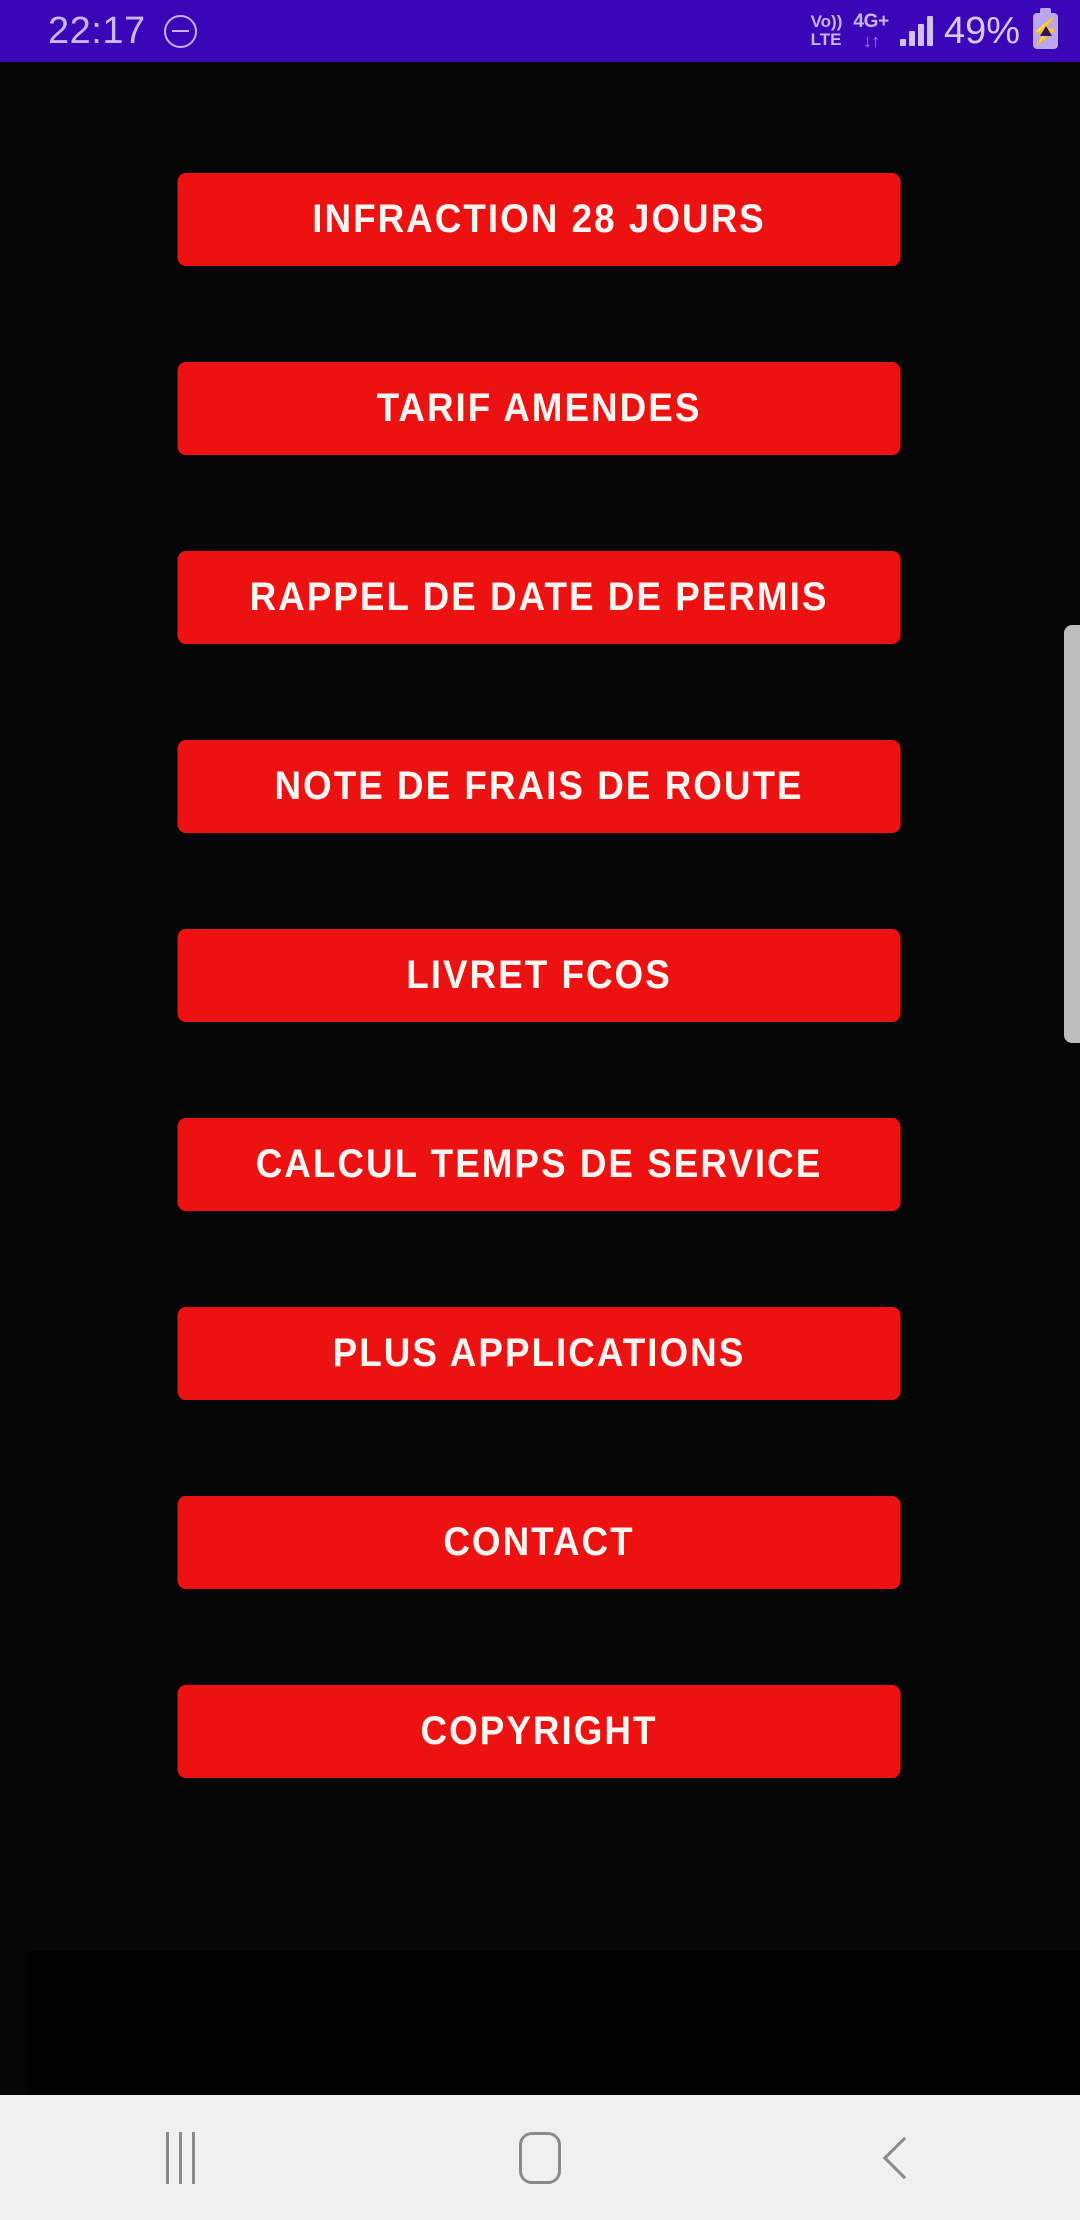  I want to click on data-transfer-arrows-icon: ↓↑, so click(871, 41).